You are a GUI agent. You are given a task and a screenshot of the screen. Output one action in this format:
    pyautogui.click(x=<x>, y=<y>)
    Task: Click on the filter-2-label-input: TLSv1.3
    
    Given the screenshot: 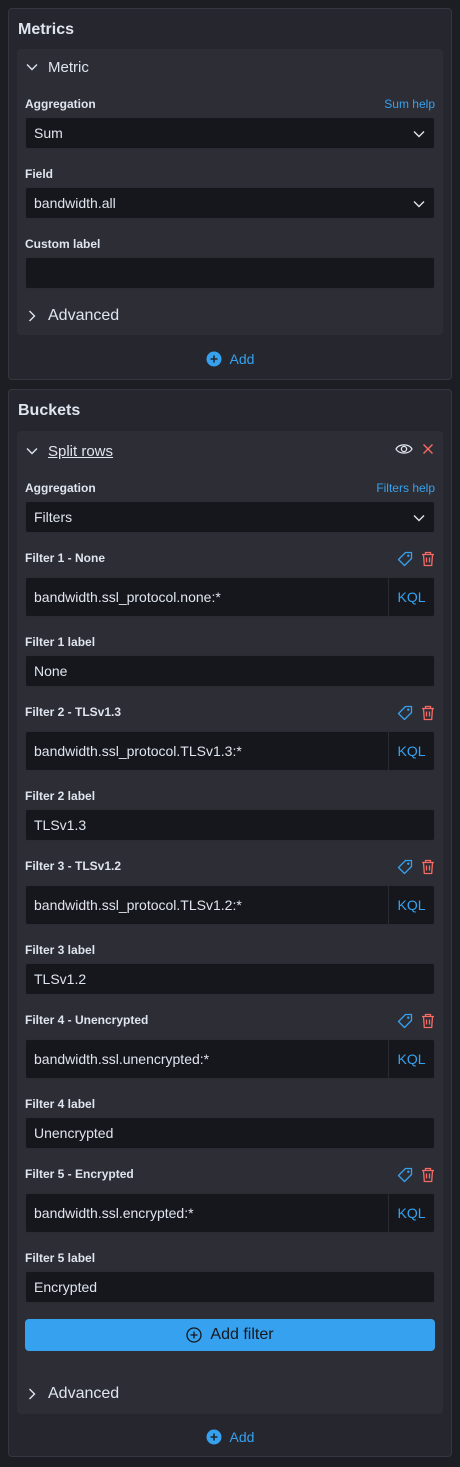 What is the action you would take?
    pyautogui.click(x=230, y=825)
    